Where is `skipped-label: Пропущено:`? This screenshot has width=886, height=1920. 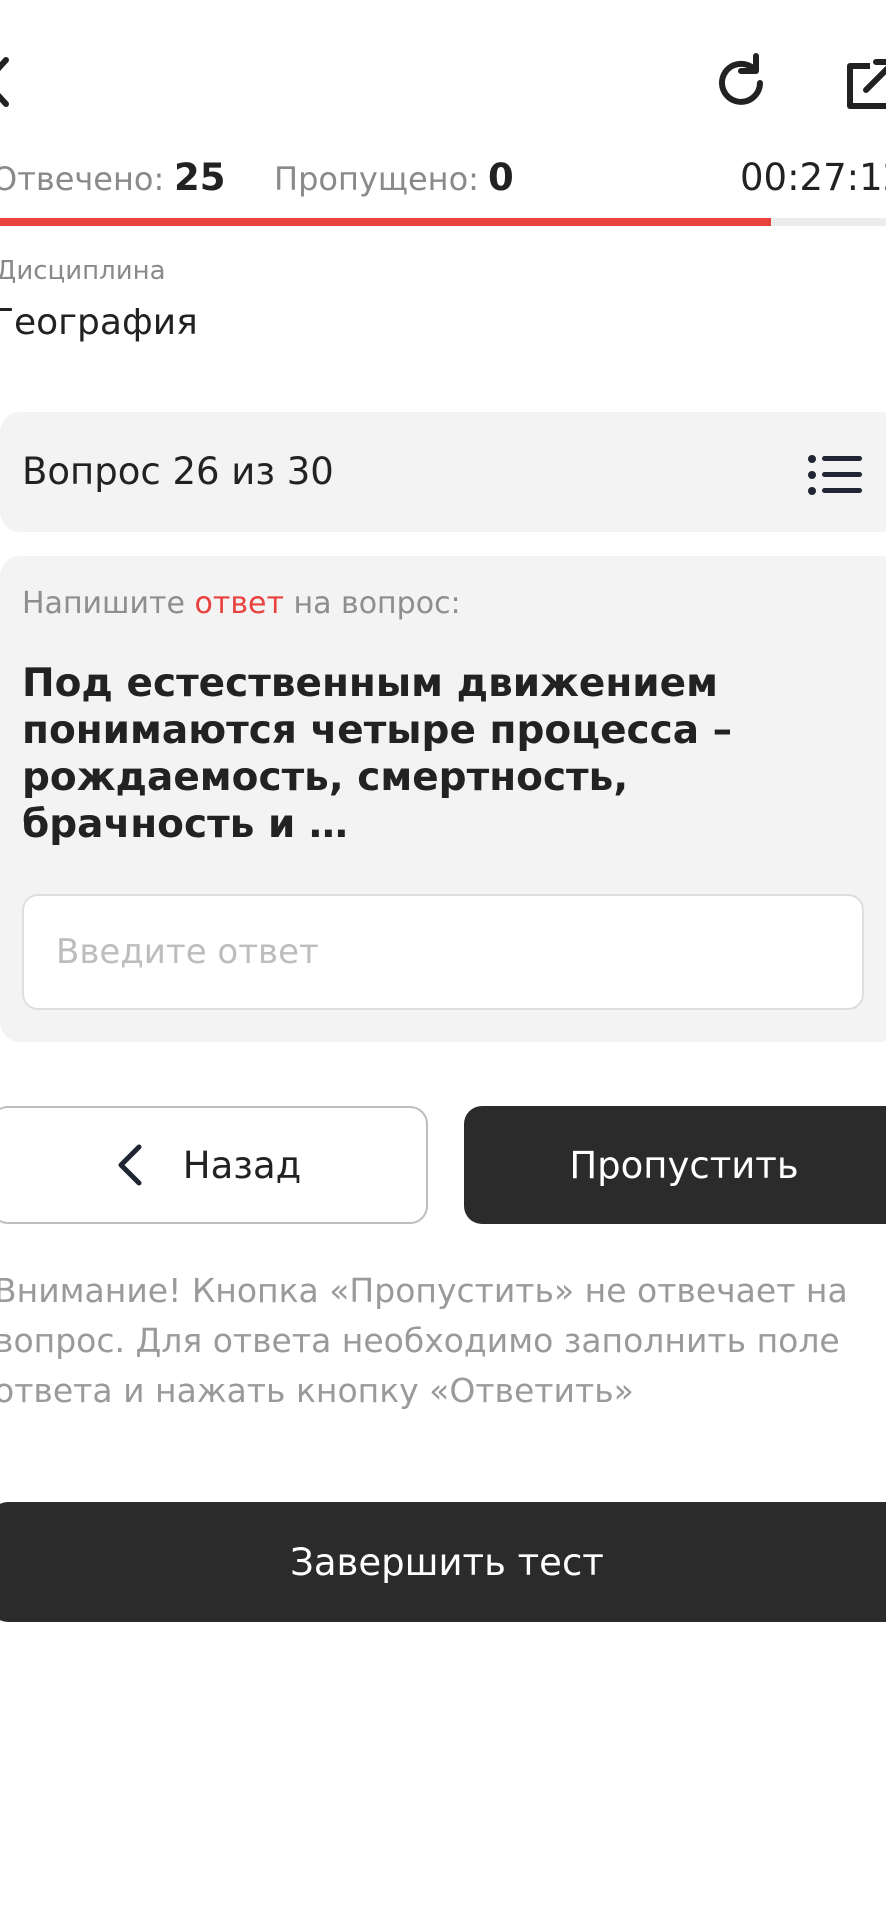
skipped-label: Пропущено: is located at coordinates (376, 179).